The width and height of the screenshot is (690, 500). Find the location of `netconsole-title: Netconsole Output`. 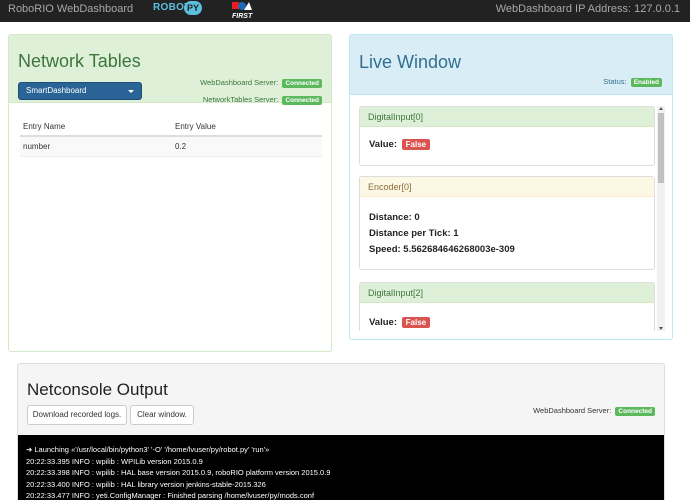

netconsole-title: Netconsole Output is located at coordinates (97, 389).